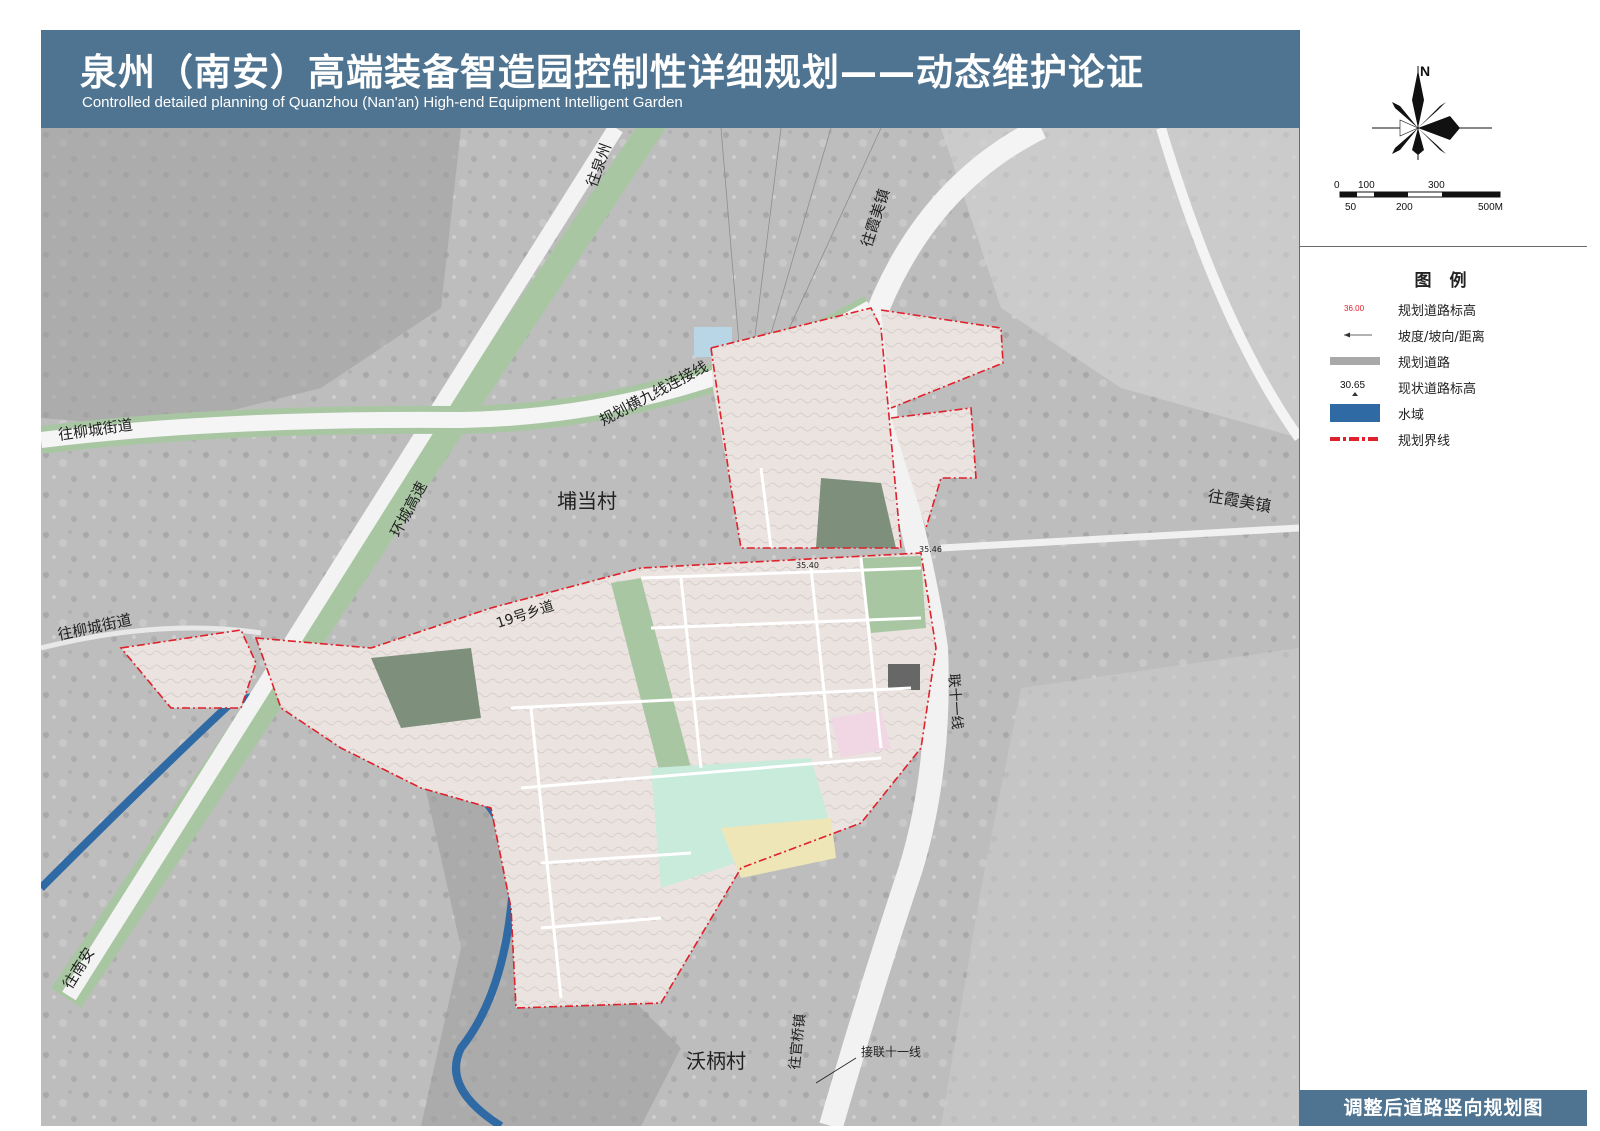 Image resolution: width=1600 pixels, height=1131 pixels. Describe the element at coordinates (1443, 1108) in the screenshot. I see `drawing-name: 调整后道路竖向规划图` at that location.